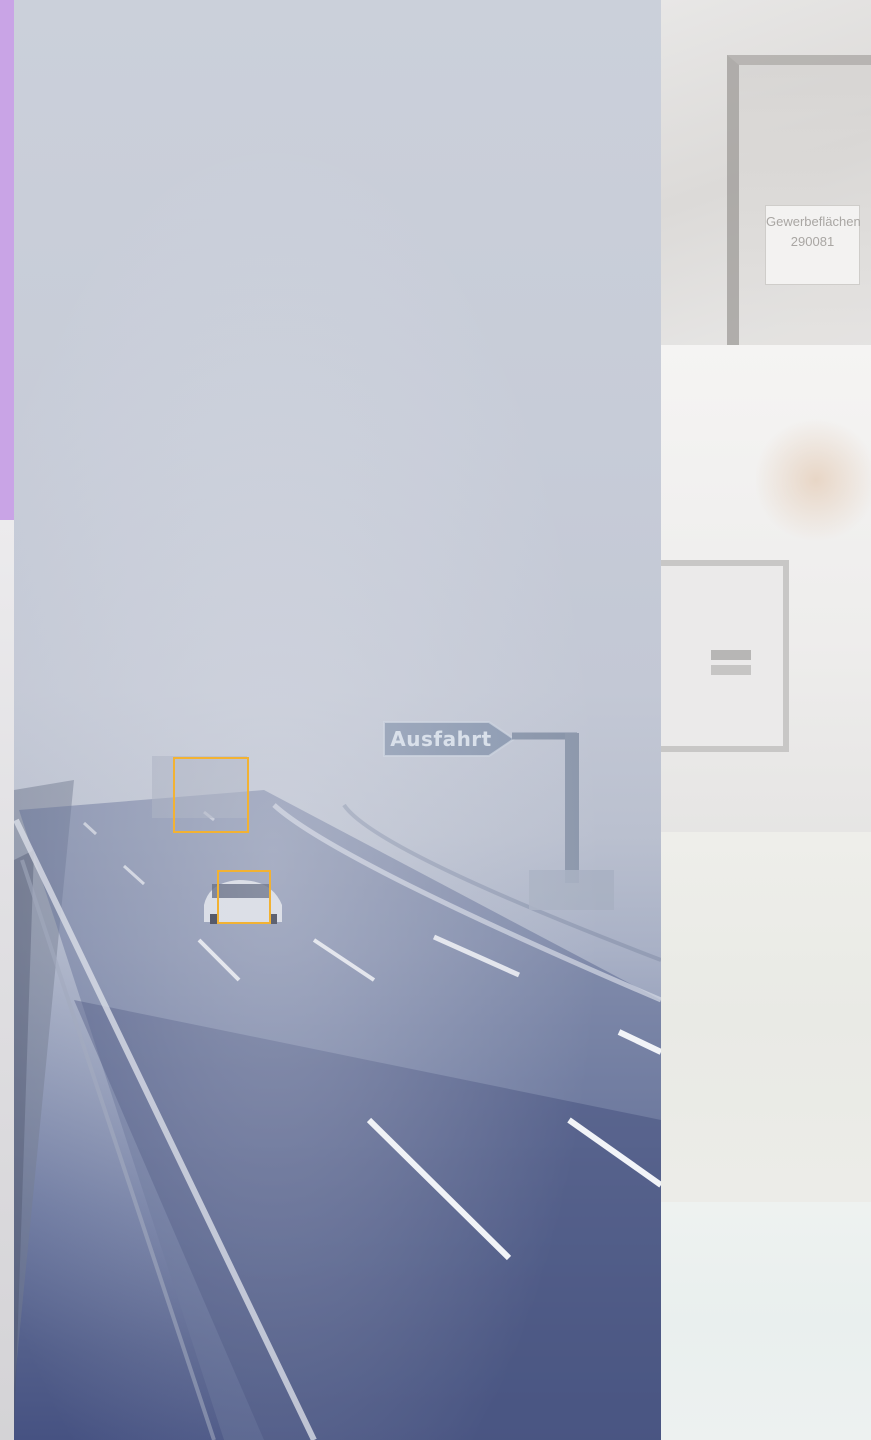 The height and width of the screenshot is (1440, 871). What do you see at coordinates (441, 739) in the screenshot?
I see `exit-sign-text: Ausfahrt` at bounding box center [441, 739].